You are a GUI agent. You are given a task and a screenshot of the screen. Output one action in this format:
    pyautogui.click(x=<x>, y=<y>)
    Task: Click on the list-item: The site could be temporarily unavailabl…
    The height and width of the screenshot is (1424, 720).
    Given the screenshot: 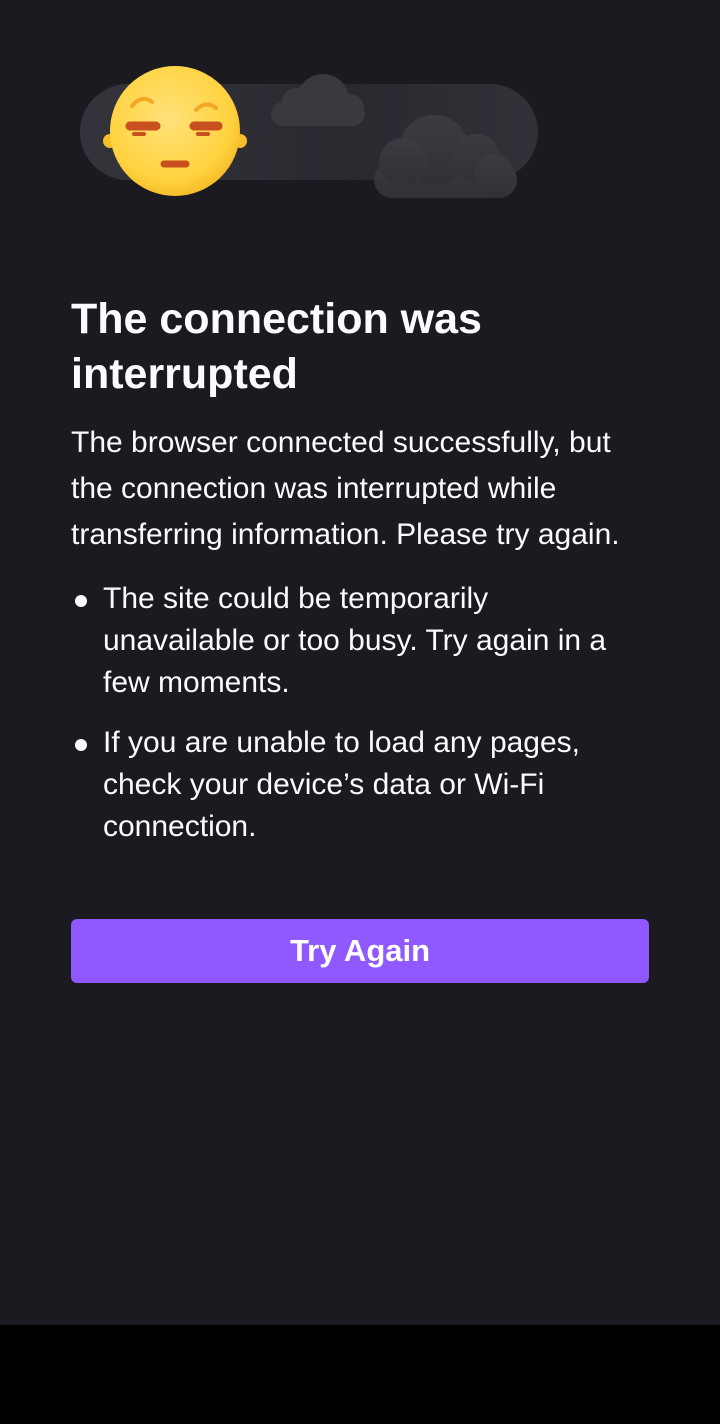 What is the action you would take?
    pyautogui.click(x=347, y=641)
    